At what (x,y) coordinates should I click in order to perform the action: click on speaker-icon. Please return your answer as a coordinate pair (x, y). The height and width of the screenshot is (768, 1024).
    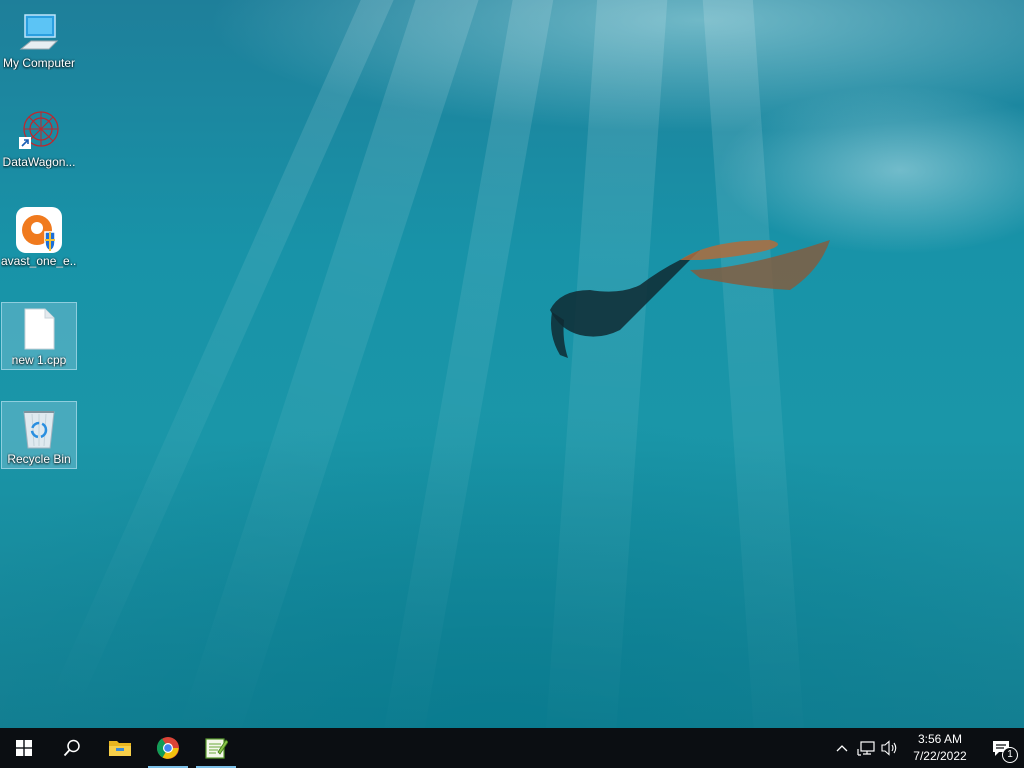
    Looking at the image, I should click on (889, 748).